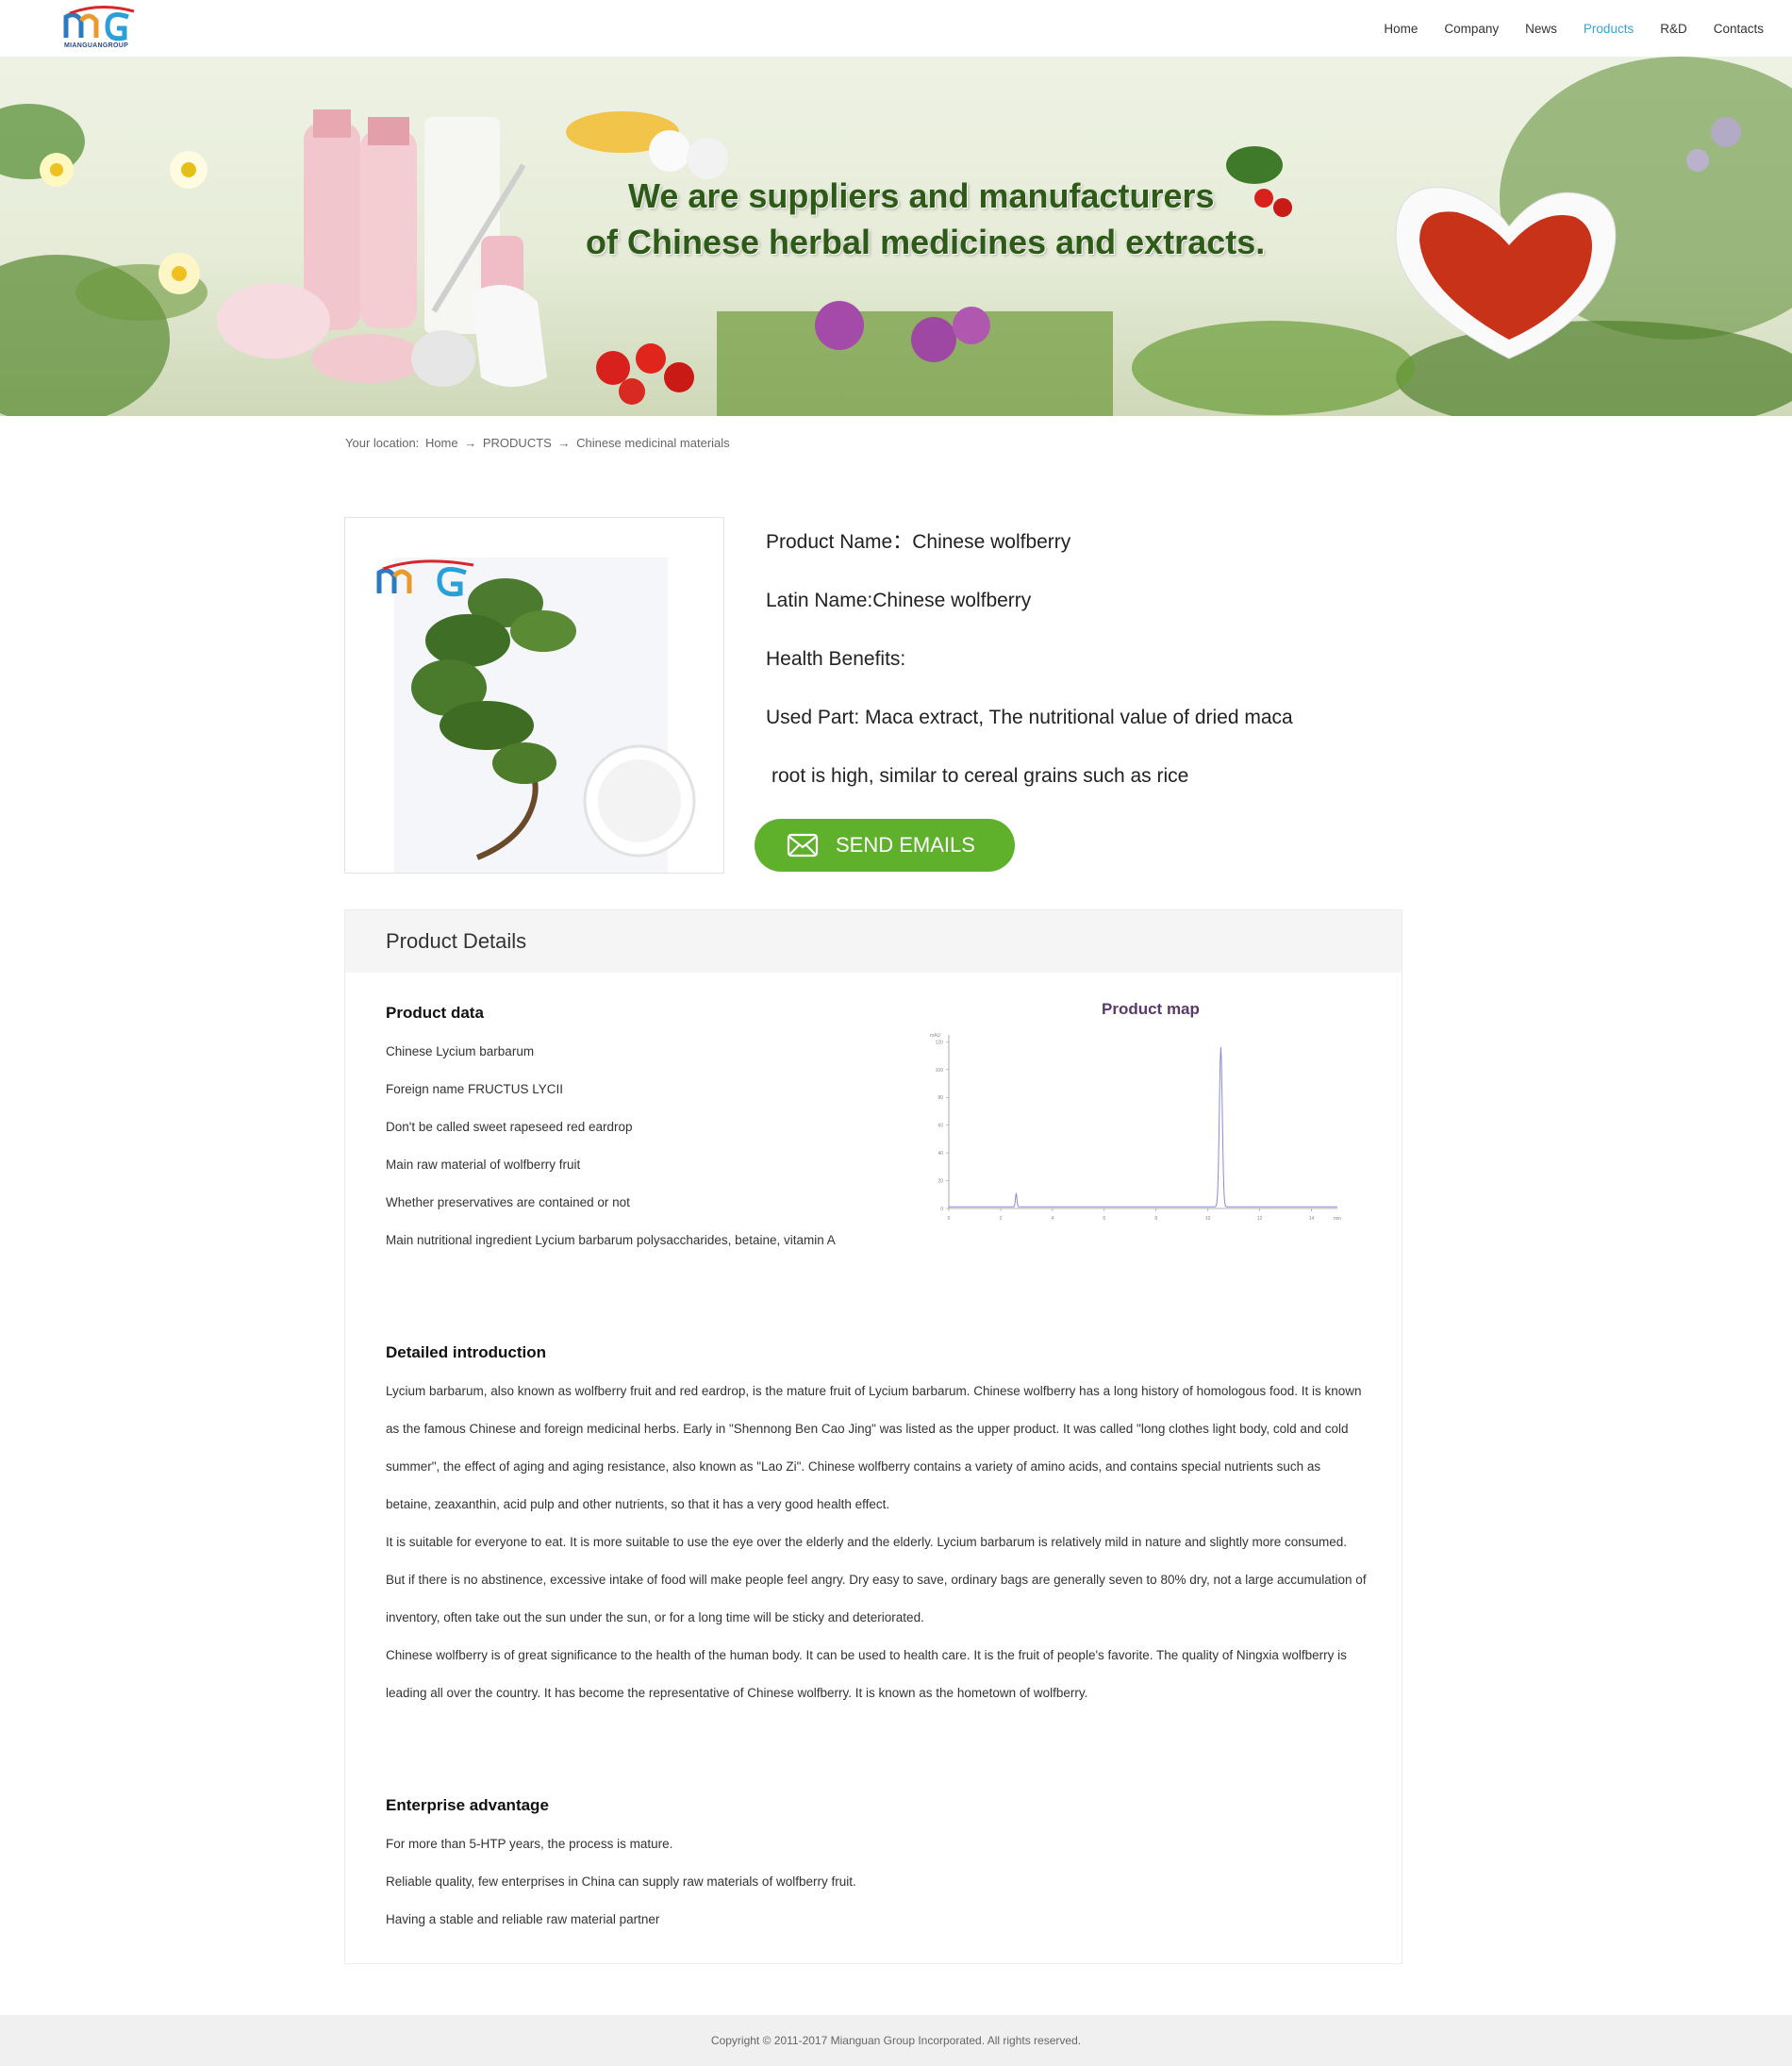  I want to click on x-tick-label: 0, so click(949, 1219).